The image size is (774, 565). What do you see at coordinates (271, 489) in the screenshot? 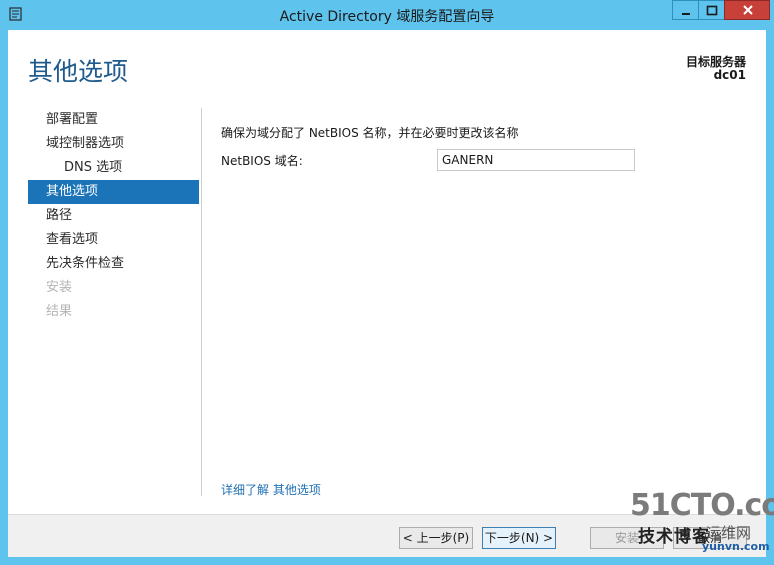
I see `learn-more-link: 详细了解 其他选项` at bounding box center [271, 489].